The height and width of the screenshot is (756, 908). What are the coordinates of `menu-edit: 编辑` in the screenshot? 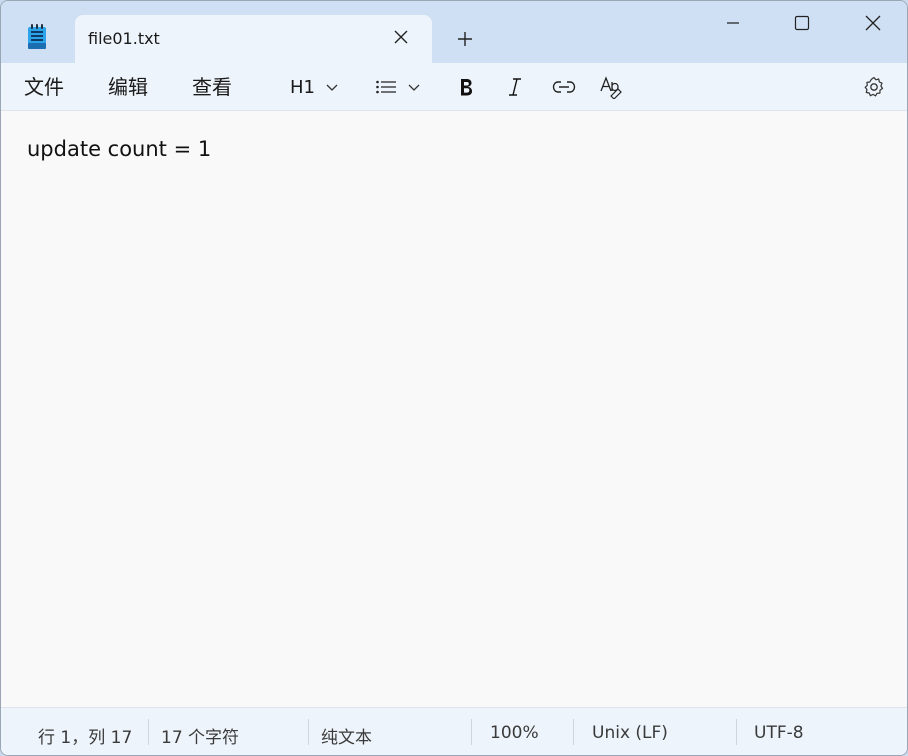 It's located at (128, 87).